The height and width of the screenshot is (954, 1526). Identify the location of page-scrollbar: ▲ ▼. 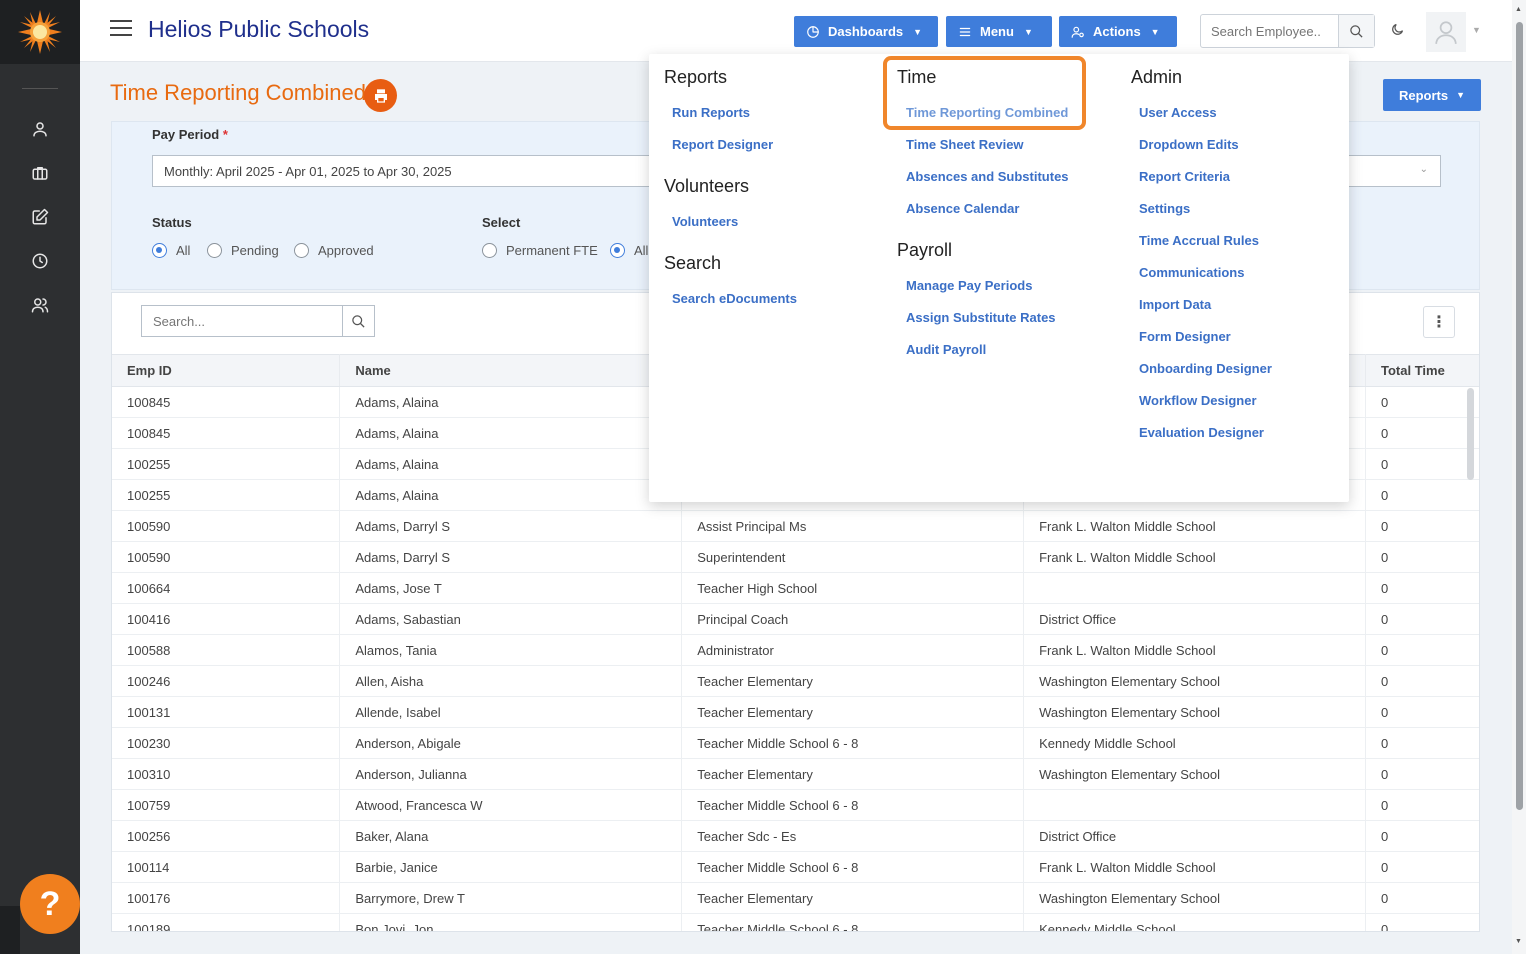
(1519, 477).